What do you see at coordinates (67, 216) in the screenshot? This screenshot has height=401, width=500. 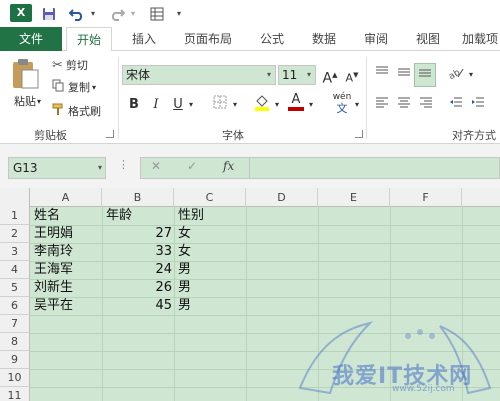 I see `cell-a1: 姓名` at bounding box center [67, 216].